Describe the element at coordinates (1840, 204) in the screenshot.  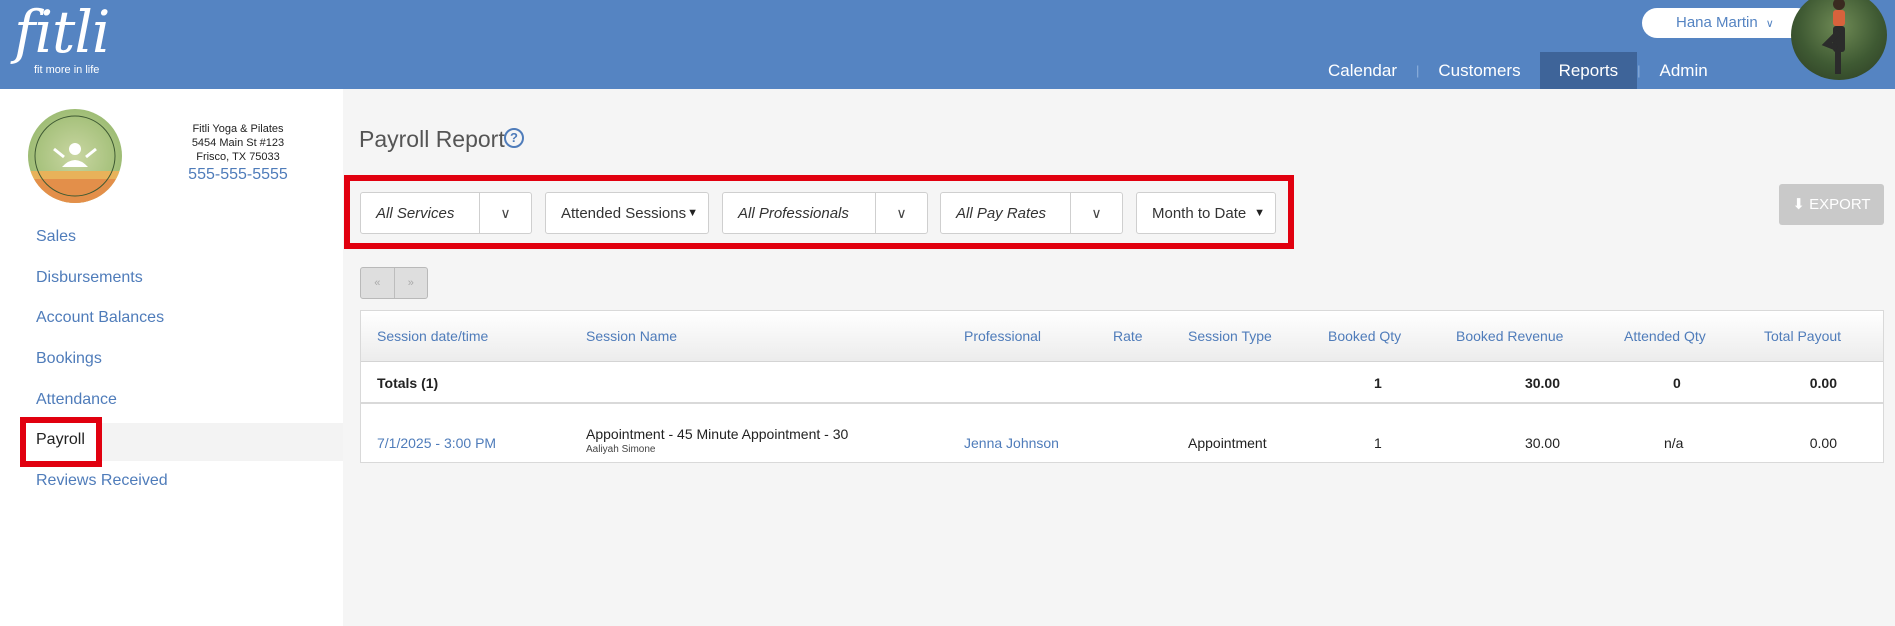
I see `export-label: EXPORT` at that location.